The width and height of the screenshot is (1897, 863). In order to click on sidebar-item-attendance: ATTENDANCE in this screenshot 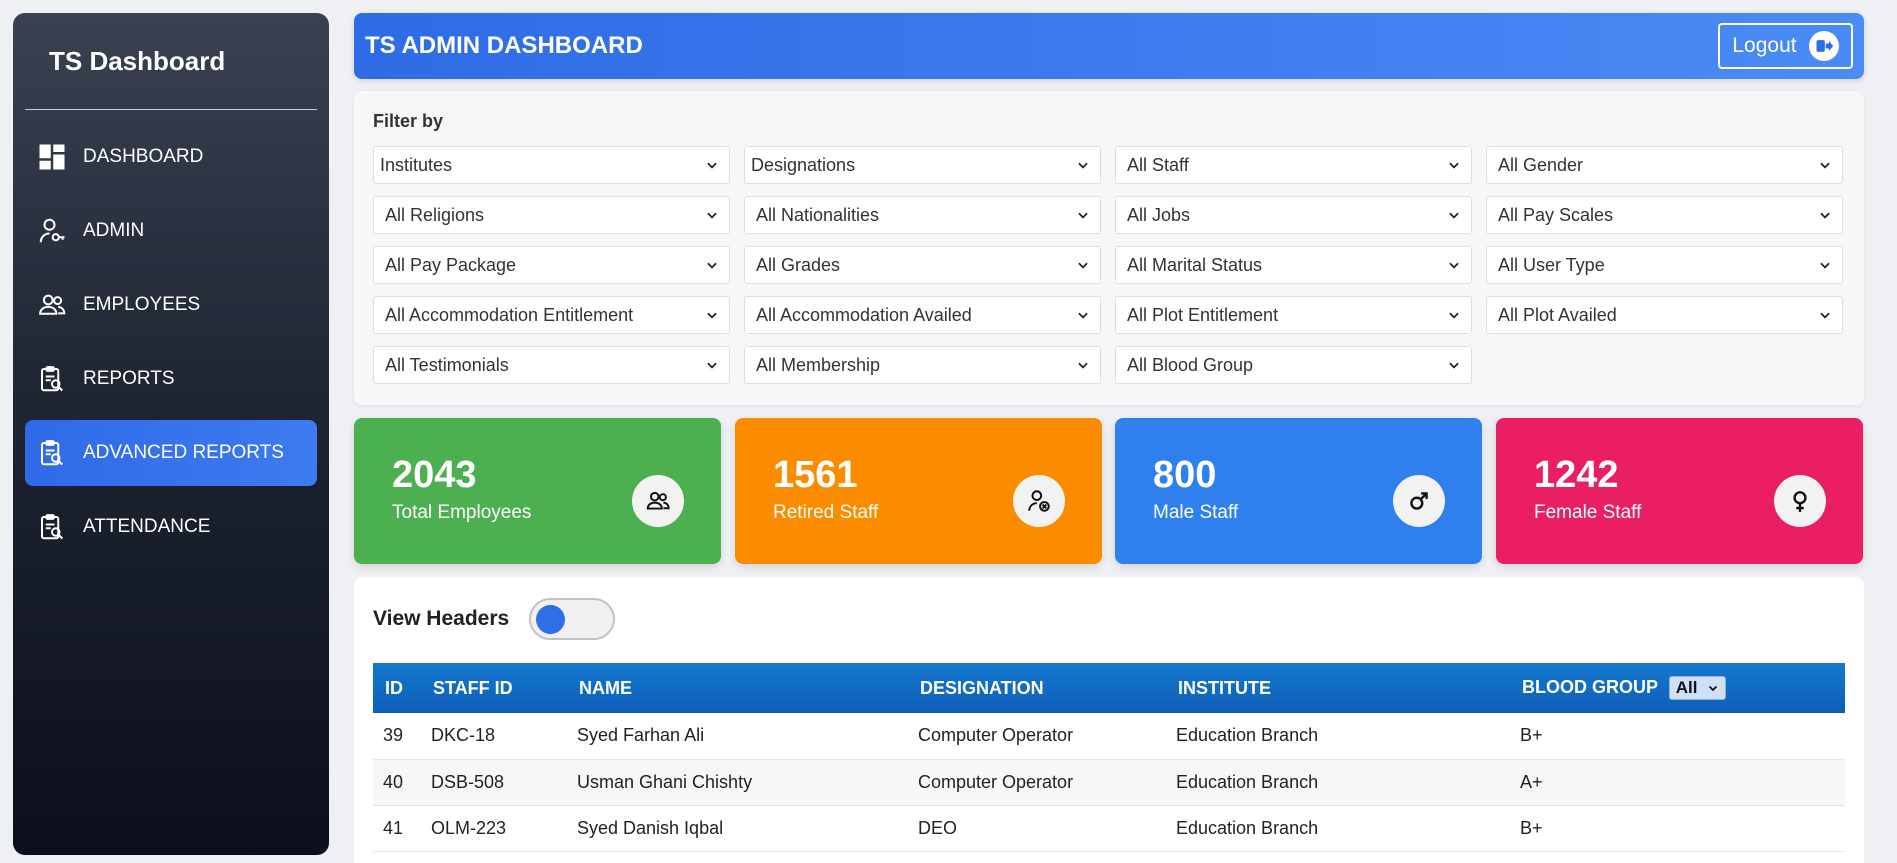, I will do `click(171, 527)`.